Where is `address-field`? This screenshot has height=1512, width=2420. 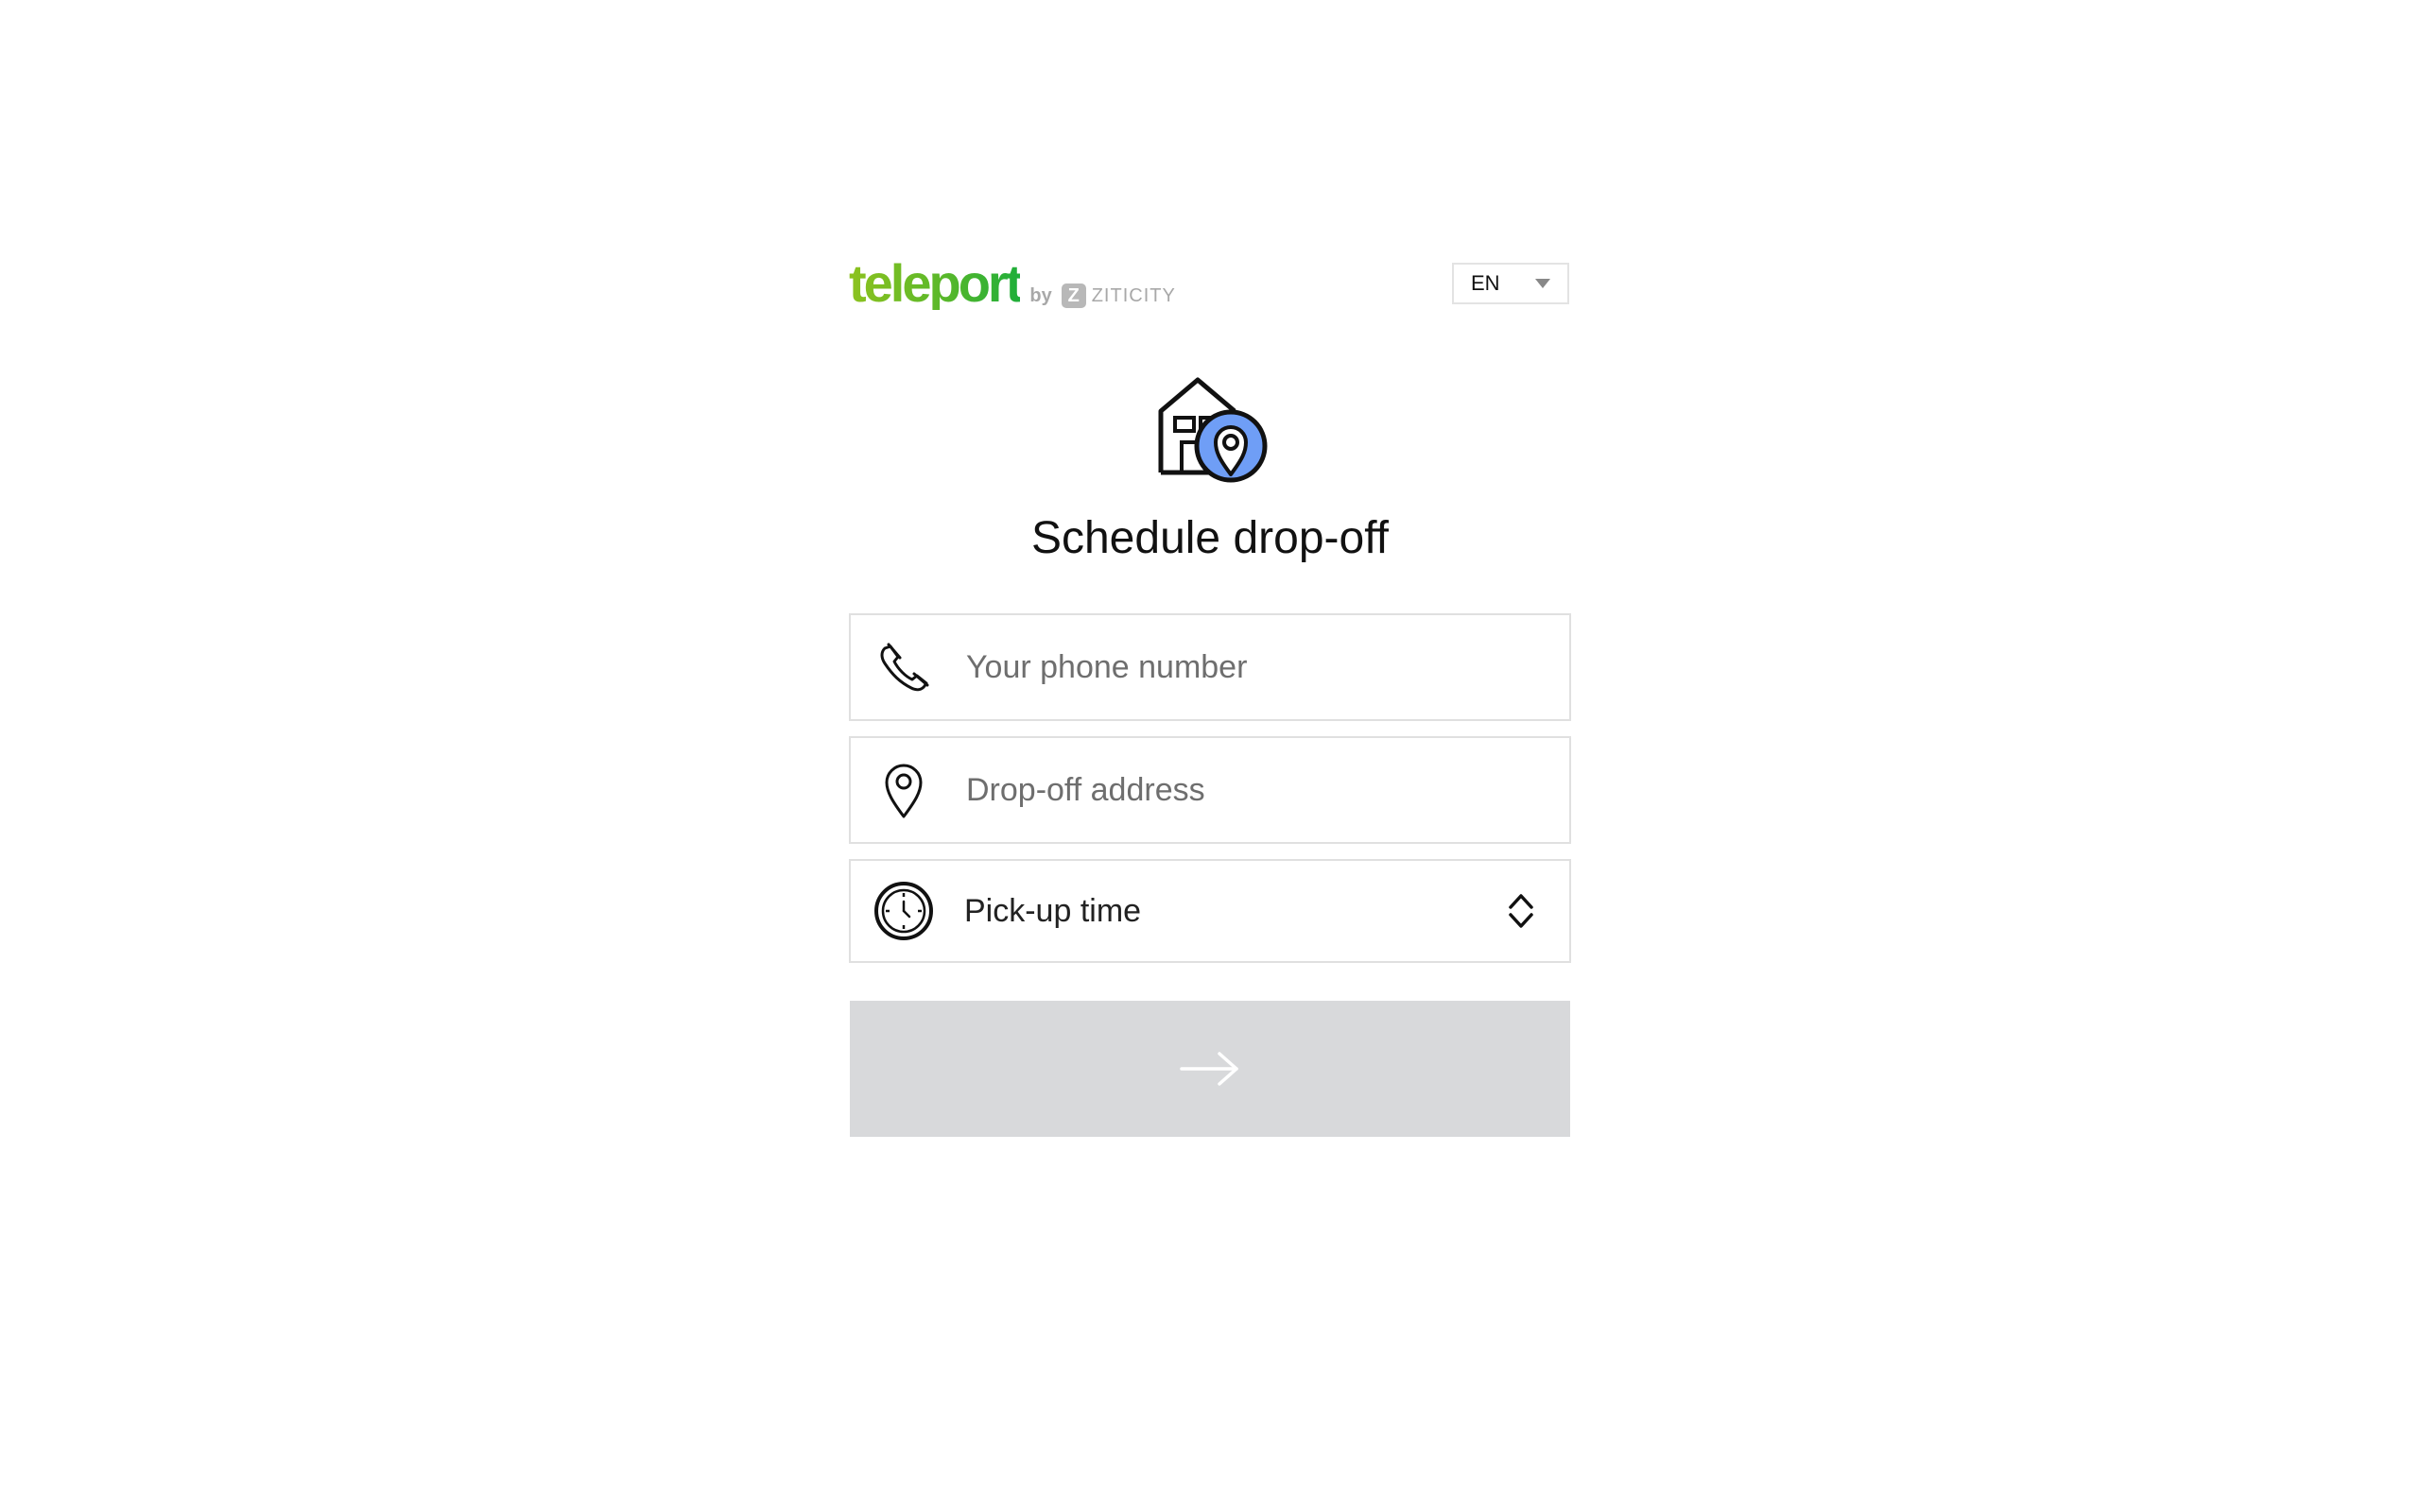
address-field is located at coordinates (1210, 790).